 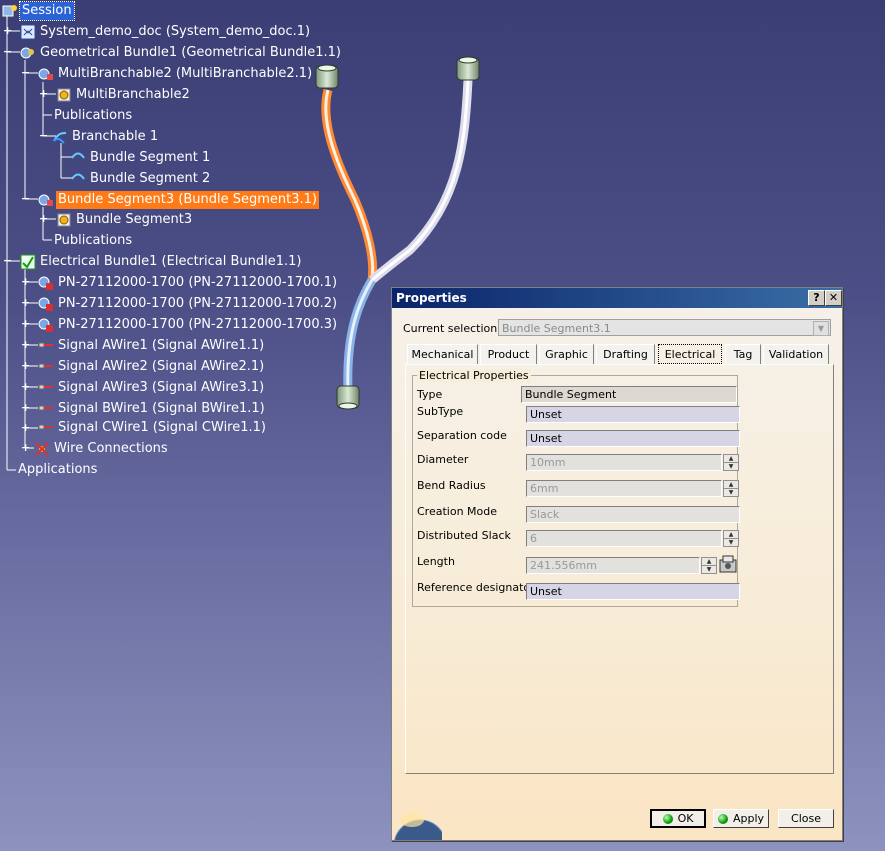 What do you see at coordinates (349, 185) in the screenshot?
I see `wire-highlight` at bounding box center [349, 185].